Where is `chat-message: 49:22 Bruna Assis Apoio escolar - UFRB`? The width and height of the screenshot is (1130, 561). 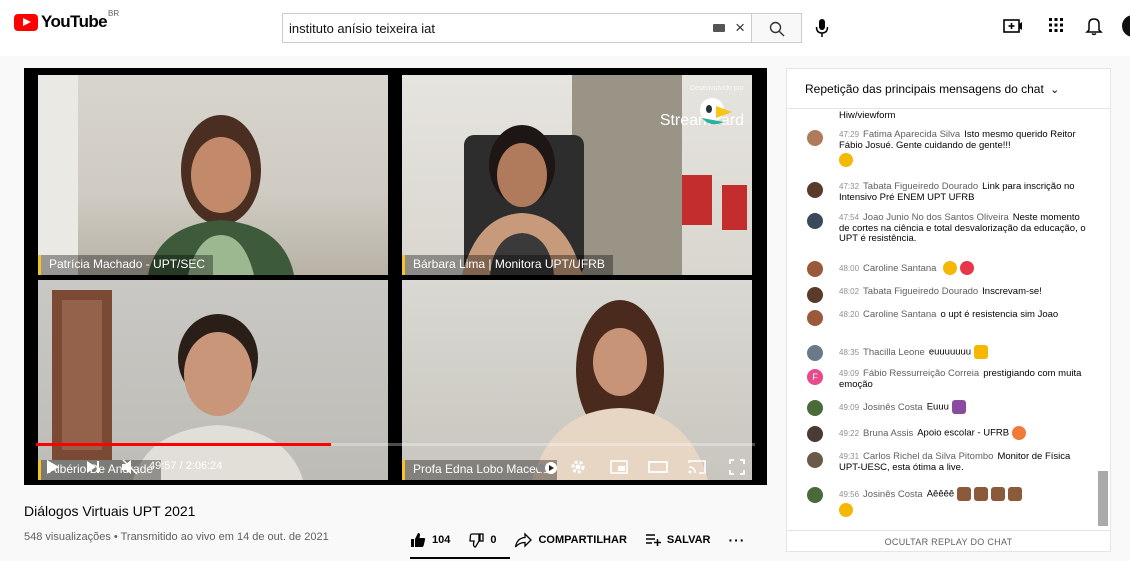
chat-message: 49:22 Bruna Assis Apoio escolar - UFRB is located at coordinates (947, 434).